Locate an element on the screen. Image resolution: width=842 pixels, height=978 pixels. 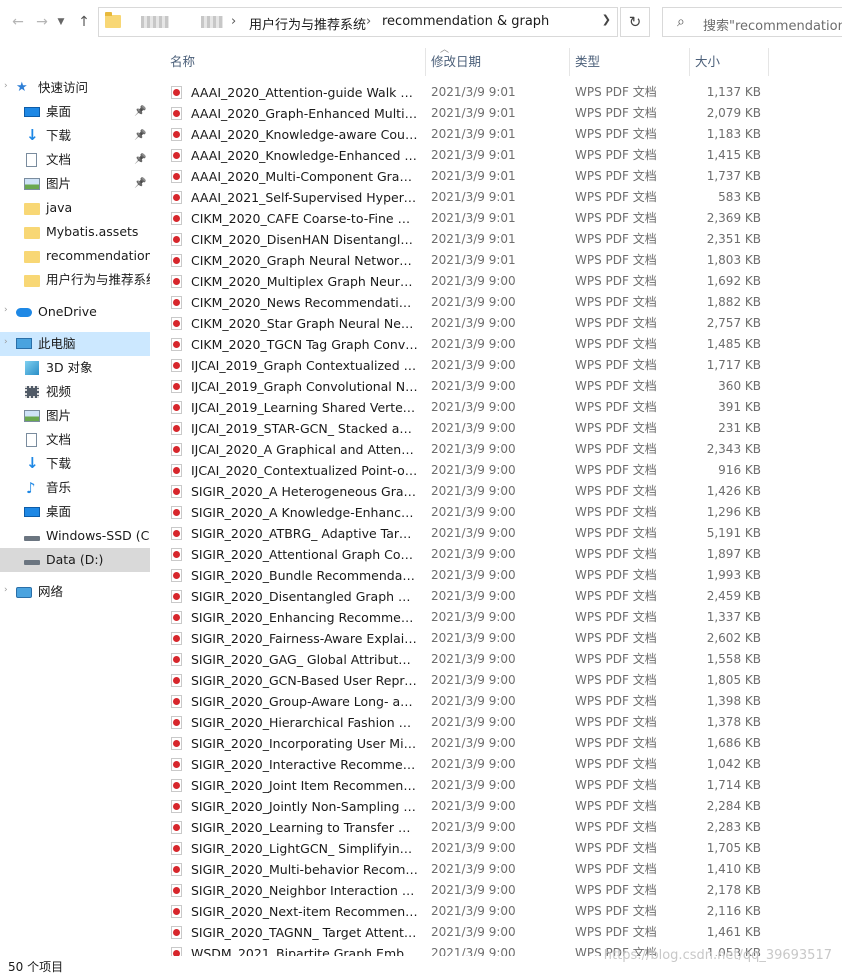
file-date: 2021/3/9 9:01 is located at coordinates (473, 113).